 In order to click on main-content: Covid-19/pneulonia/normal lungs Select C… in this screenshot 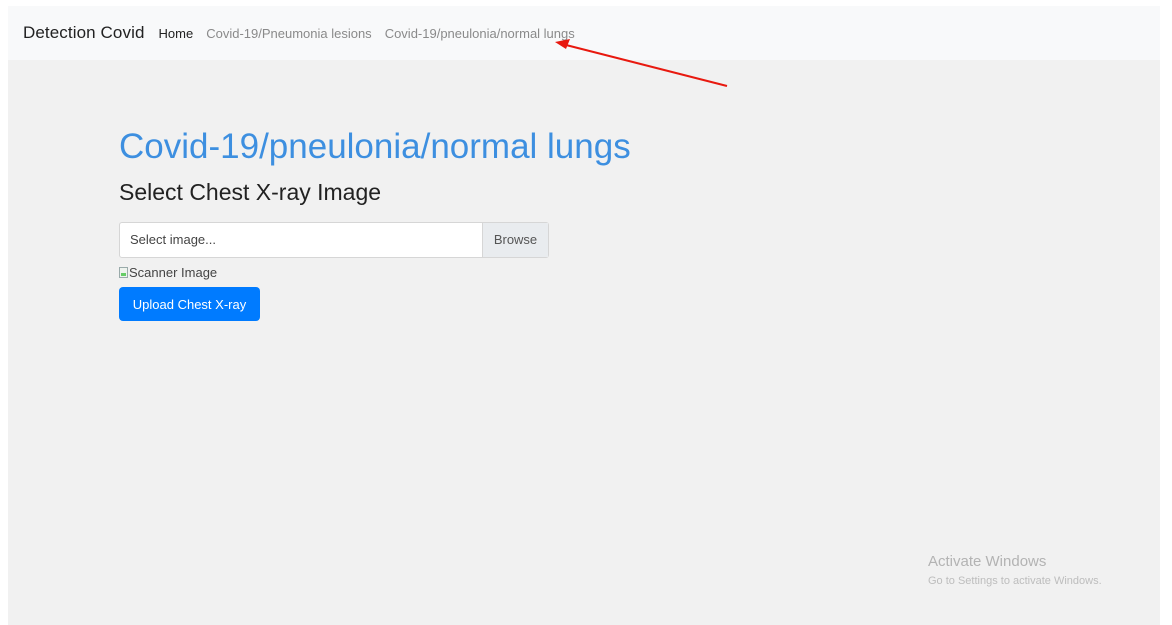, I will do `click(375, 222)`.